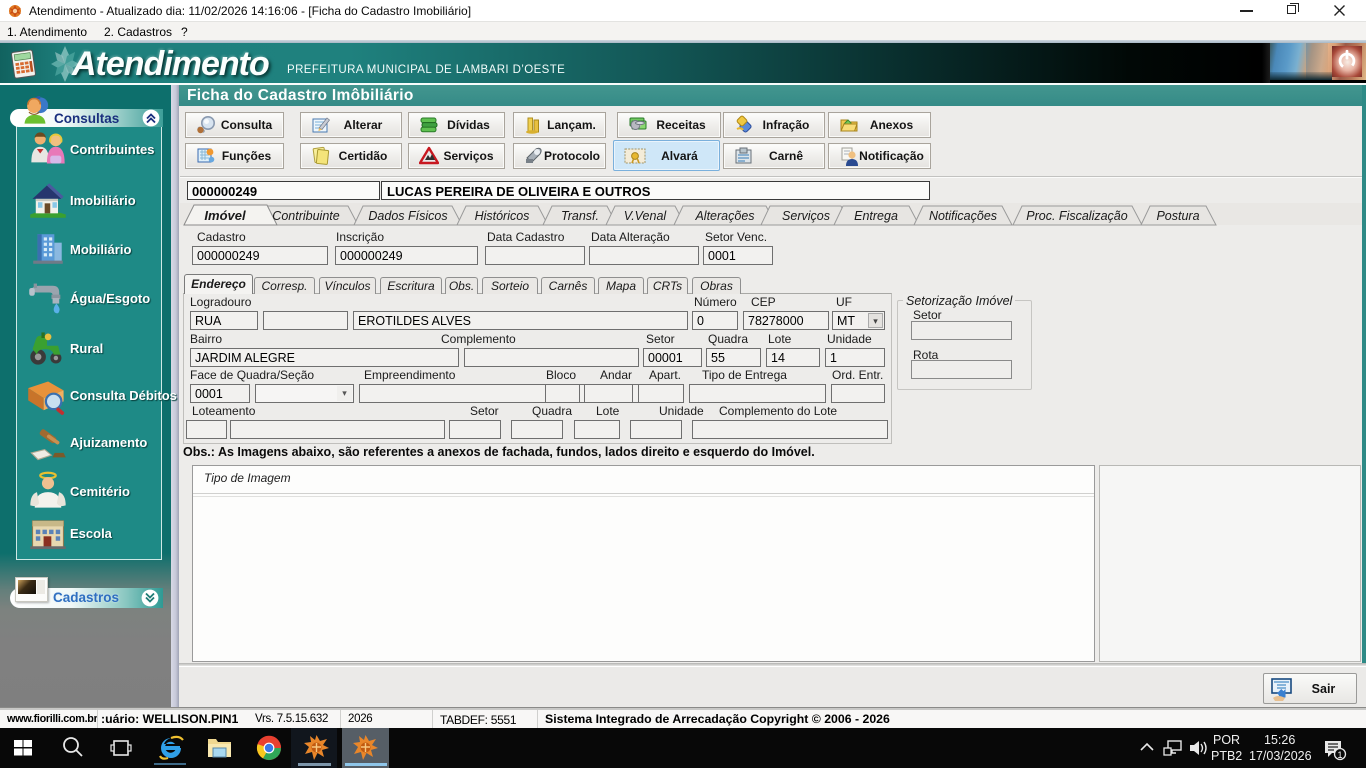 This screenshot has width=1366, height=768. What do you see at coordinates (407, 216) in the screenshot?
I see `svg-text: Dados Físicos` at bounding box center [407, 216].